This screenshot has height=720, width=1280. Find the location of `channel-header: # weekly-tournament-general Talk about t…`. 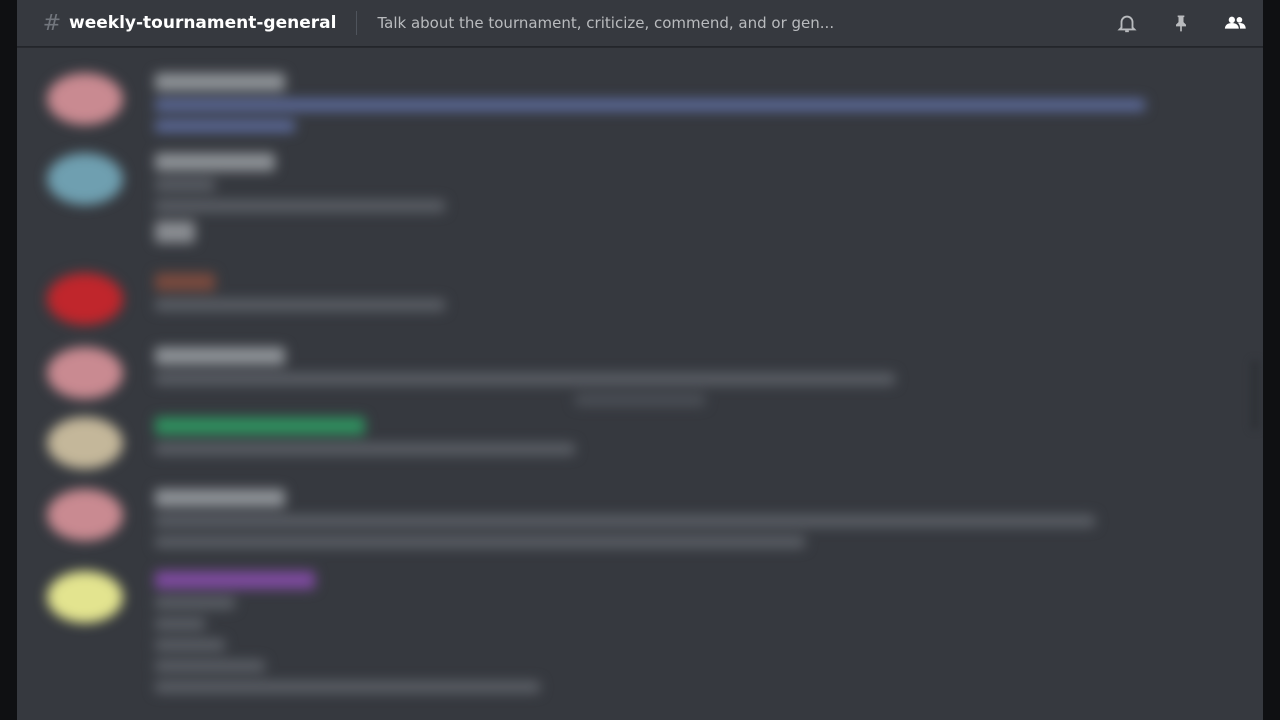

channel-header: # weekly-tournament-general Talk about t… is located at coordinates (640, 23).